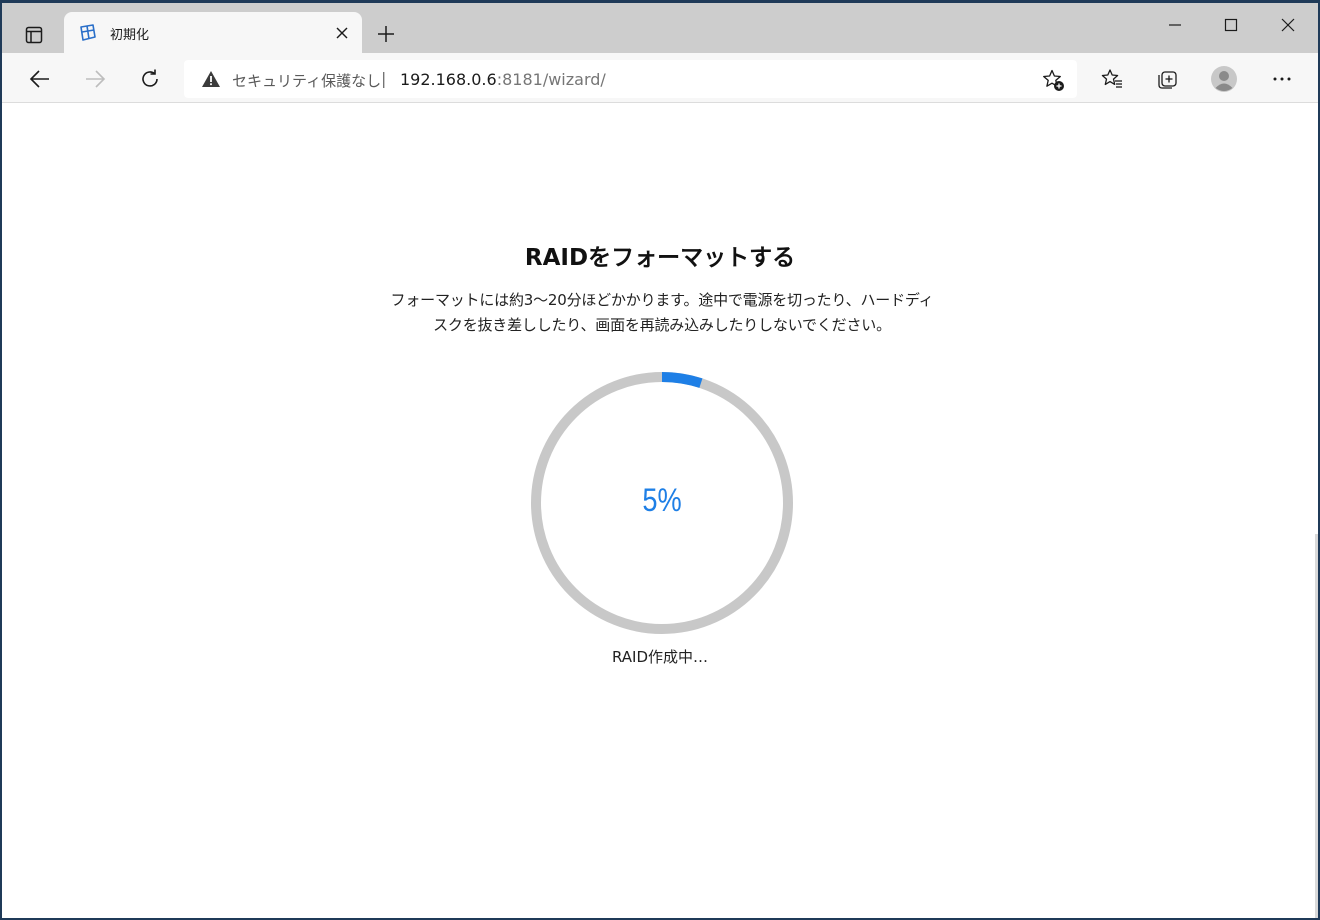 Image resolution: width=1320 pixels, height=920 pixels. I want to click on description-line-1: フォーマットには約3～20分ほどかかります。途中で電源を切ったり、ハードディ, so click(662, 300).